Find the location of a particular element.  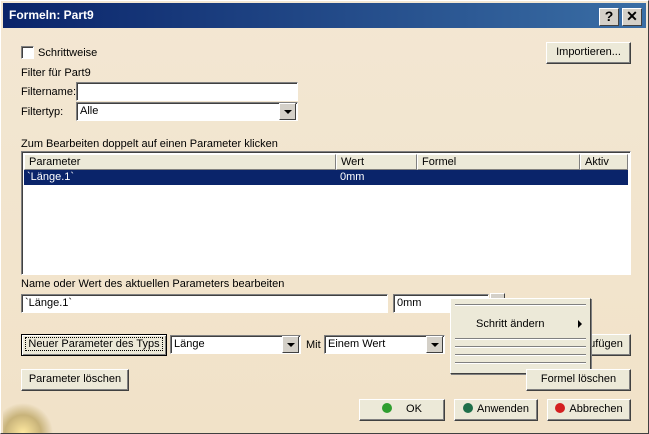

column-header-wert: Wert is located at coordinates (376, 162).